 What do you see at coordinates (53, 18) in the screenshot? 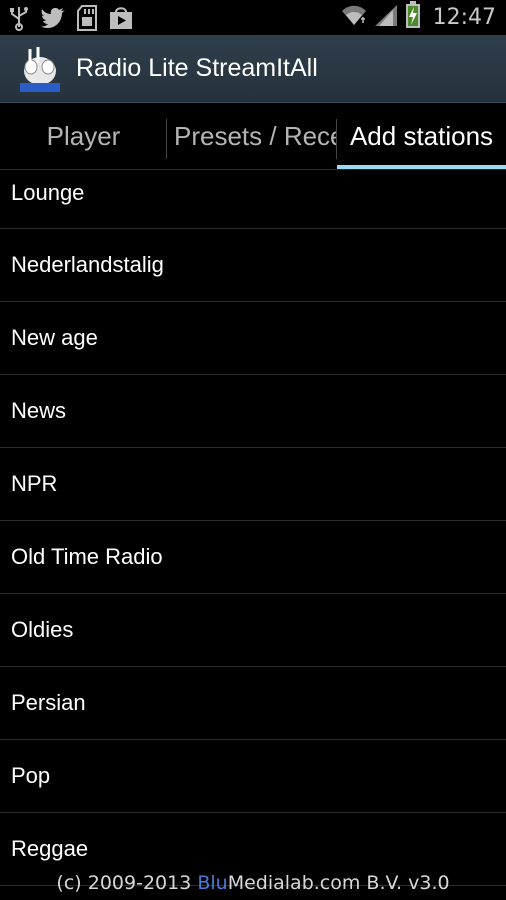
I see `twitter-icon` at bounding box center [53, 18].